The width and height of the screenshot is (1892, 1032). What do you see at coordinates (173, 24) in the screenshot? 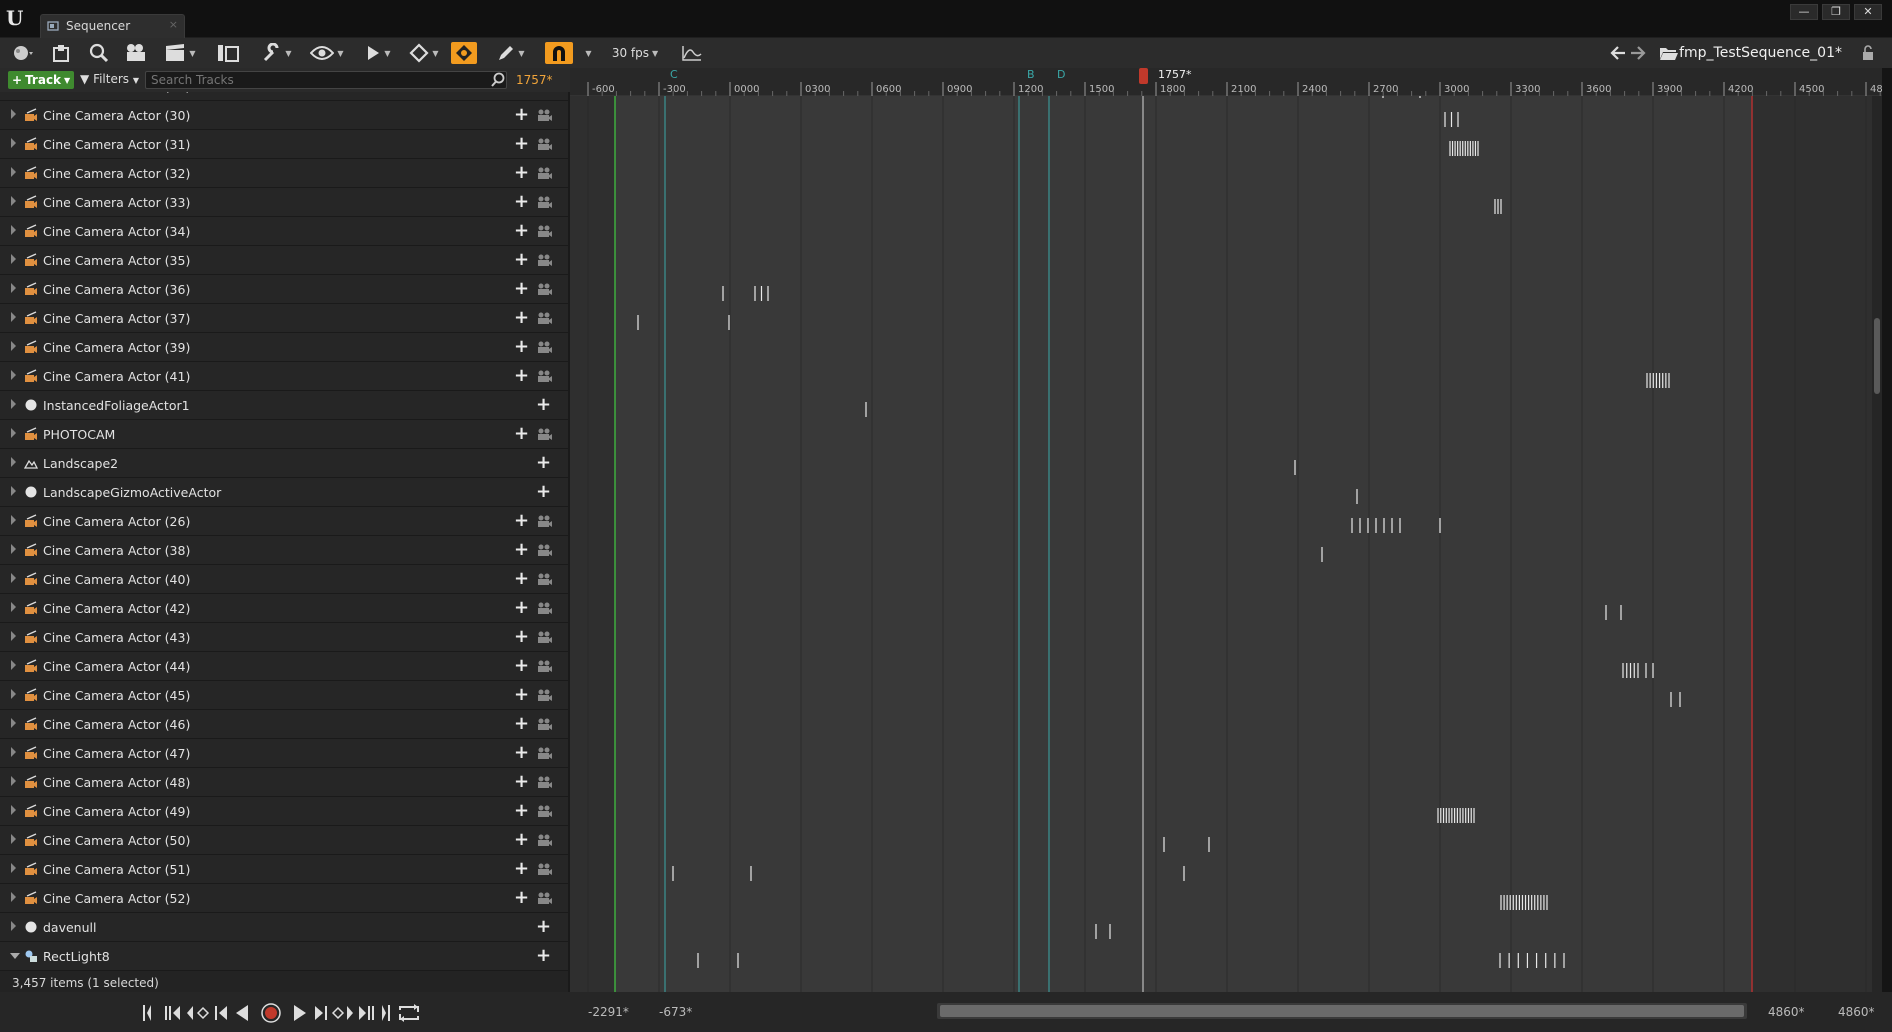
I see `tab-close-icon: ×` at bounding box center [173, 24].